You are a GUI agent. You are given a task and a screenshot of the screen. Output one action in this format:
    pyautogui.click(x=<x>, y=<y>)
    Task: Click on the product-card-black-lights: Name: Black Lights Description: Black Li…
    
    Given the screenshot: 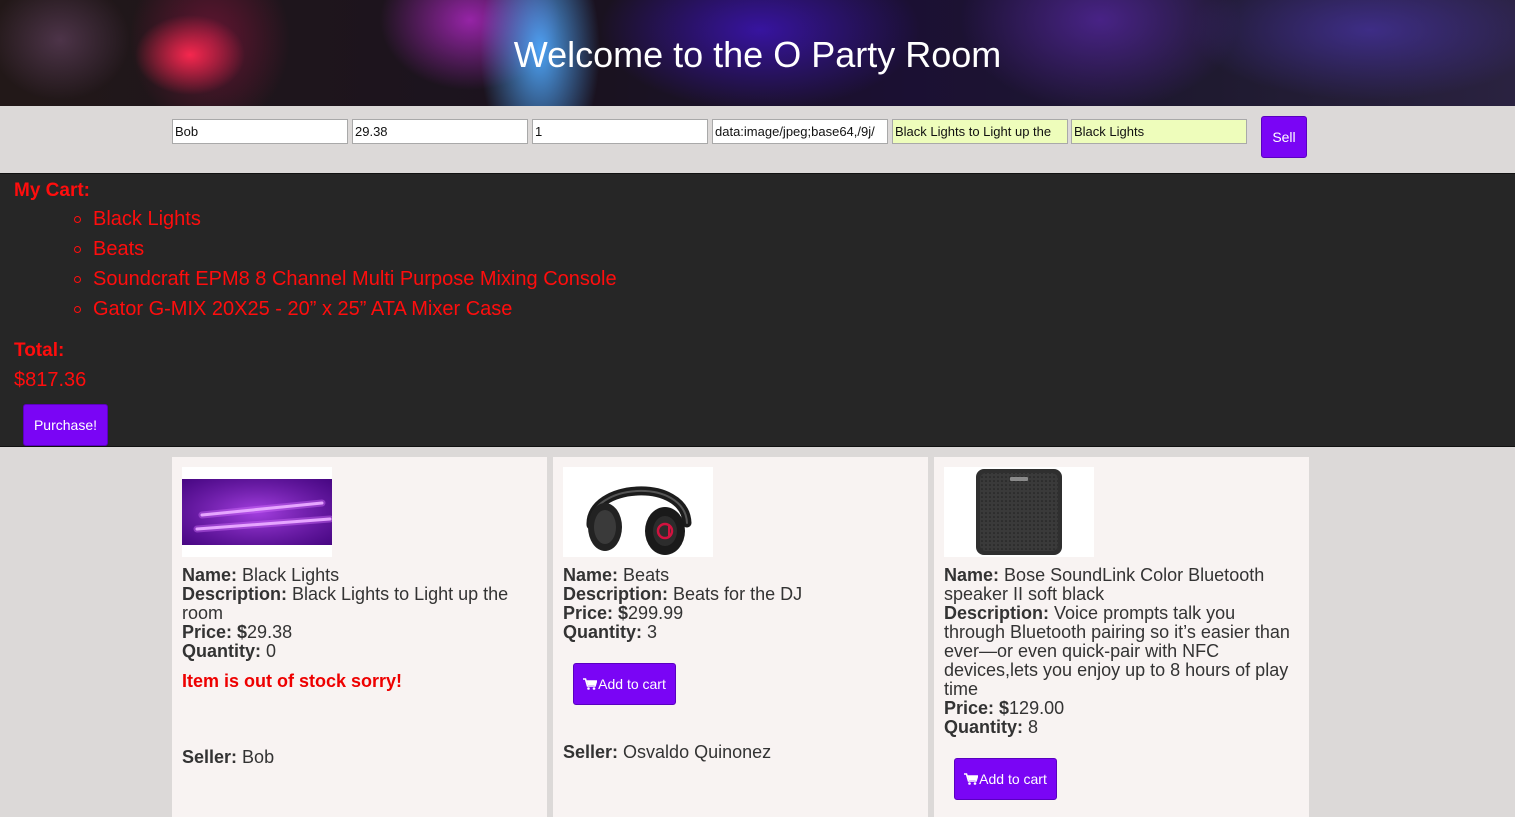 What is the action you would take?
    pyautogui.click(x=359, y=637)
    